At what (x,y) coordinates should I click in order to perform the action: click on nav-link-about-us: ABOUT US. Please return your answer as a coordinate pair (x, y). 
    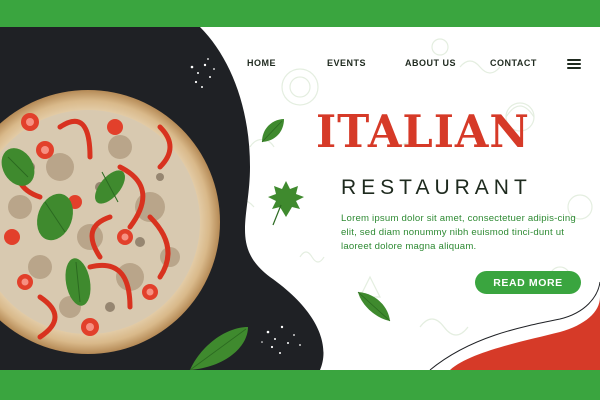
    Looking at the image, I should click on (430, 63).